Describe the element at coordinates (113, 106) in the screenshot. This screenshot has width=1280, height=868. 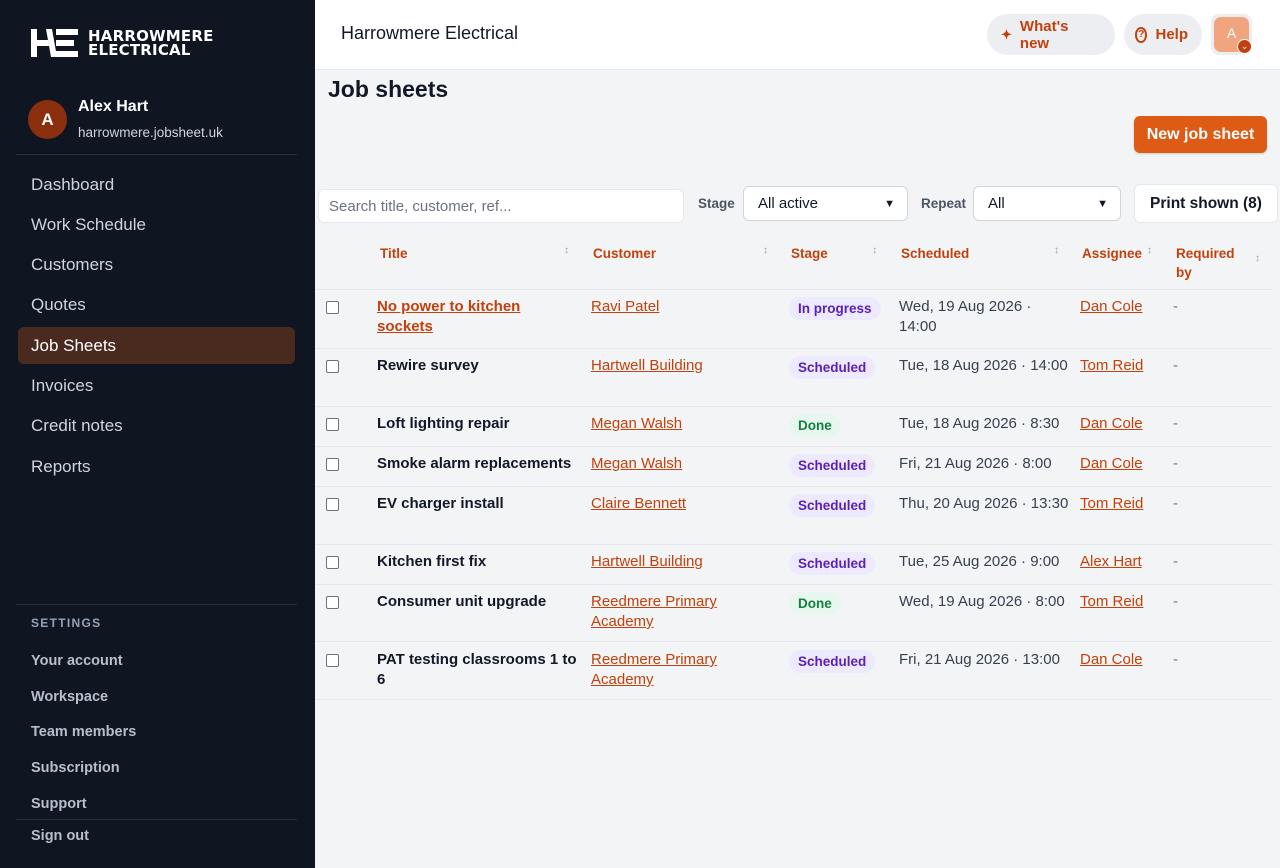
I see `user-name: Alex Hart` at that location.